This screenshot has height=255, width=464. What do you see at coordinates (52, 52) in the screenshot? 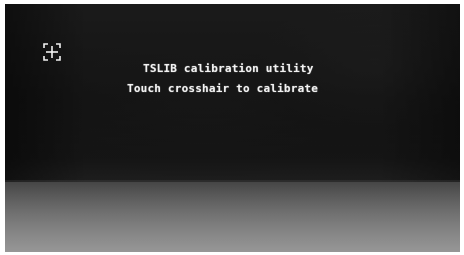
I see `crosshair-icon` at bounding box center [52, 52].